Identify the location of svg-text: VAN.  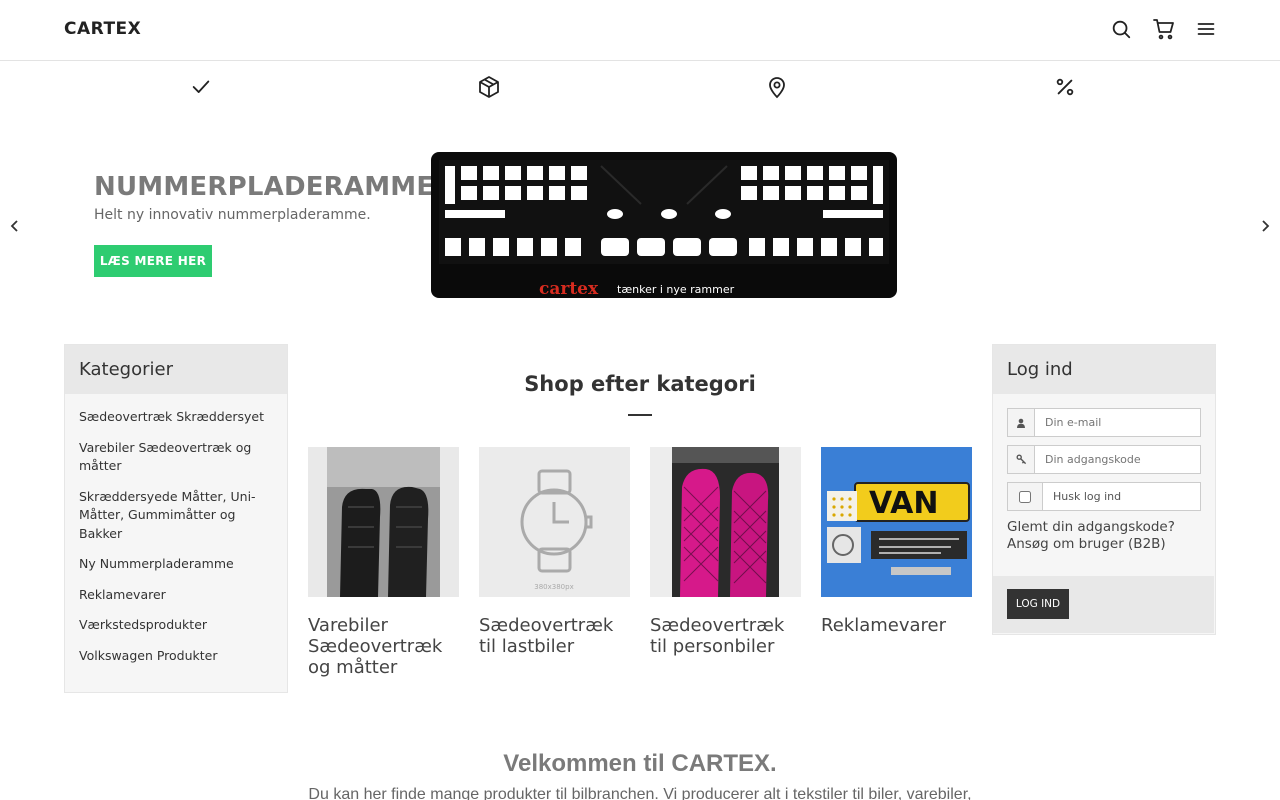
(904, 503).